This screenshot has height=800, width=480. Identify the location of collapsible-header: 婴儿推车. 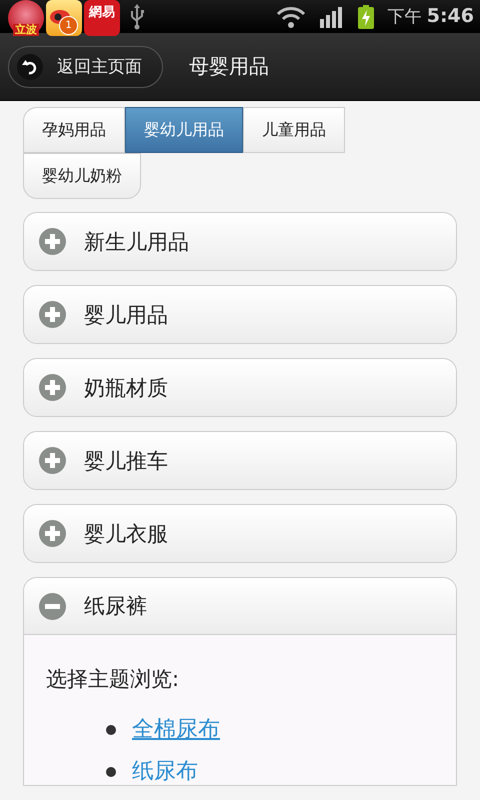
(240, 460).